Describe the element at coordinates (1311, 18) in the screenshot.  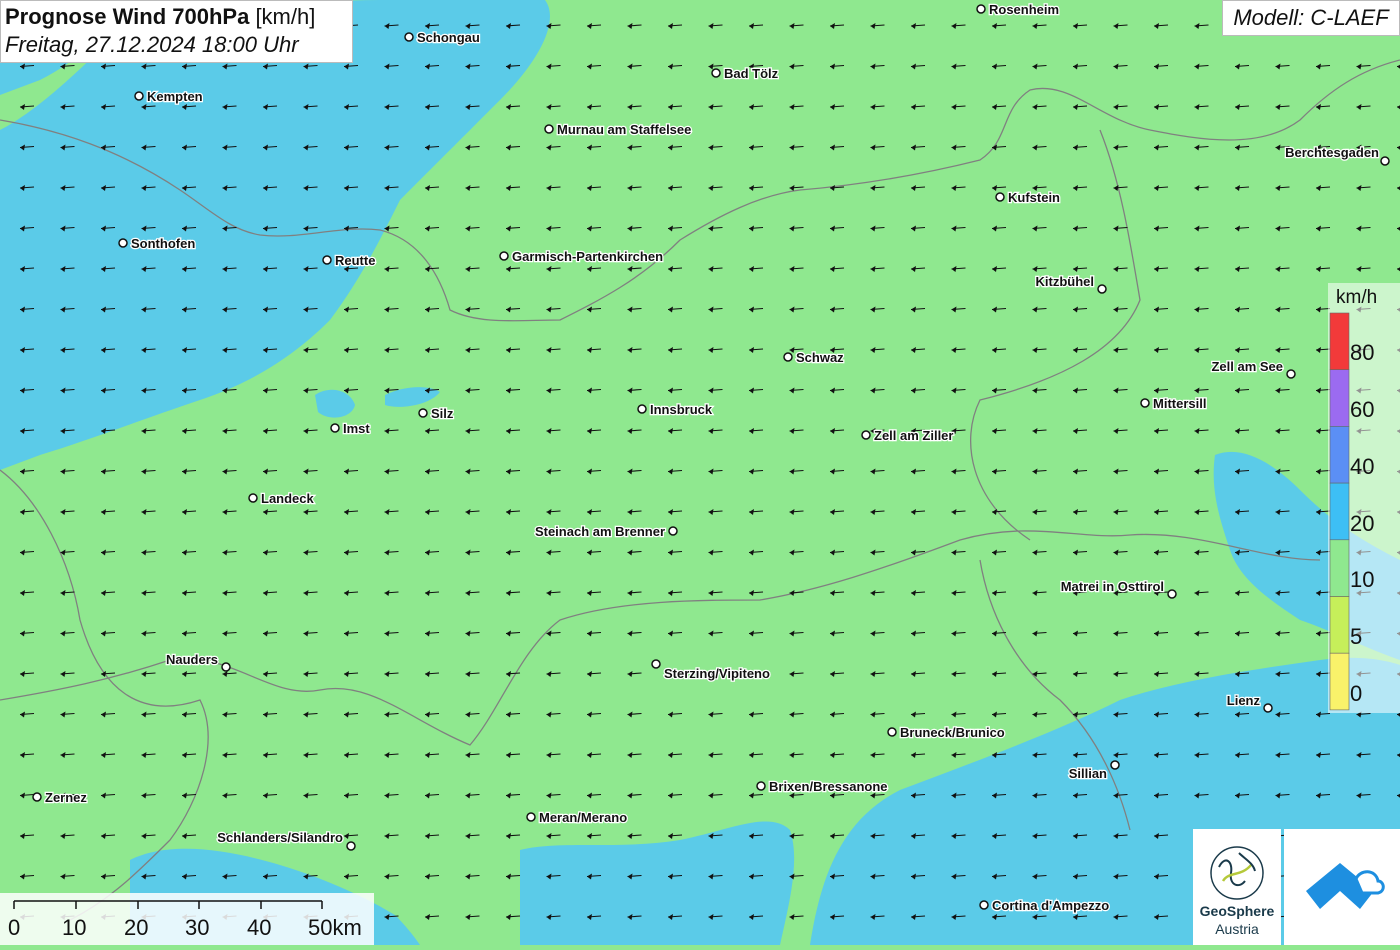
I see `model-label: Modell: C-LAEF` at that location.